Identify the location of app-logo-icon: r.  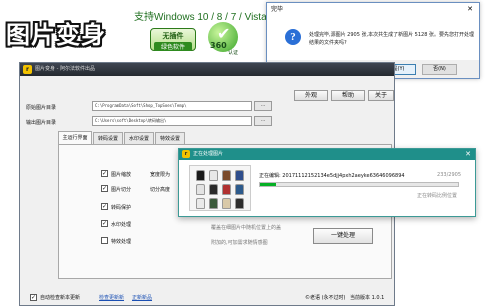
(27, 69).